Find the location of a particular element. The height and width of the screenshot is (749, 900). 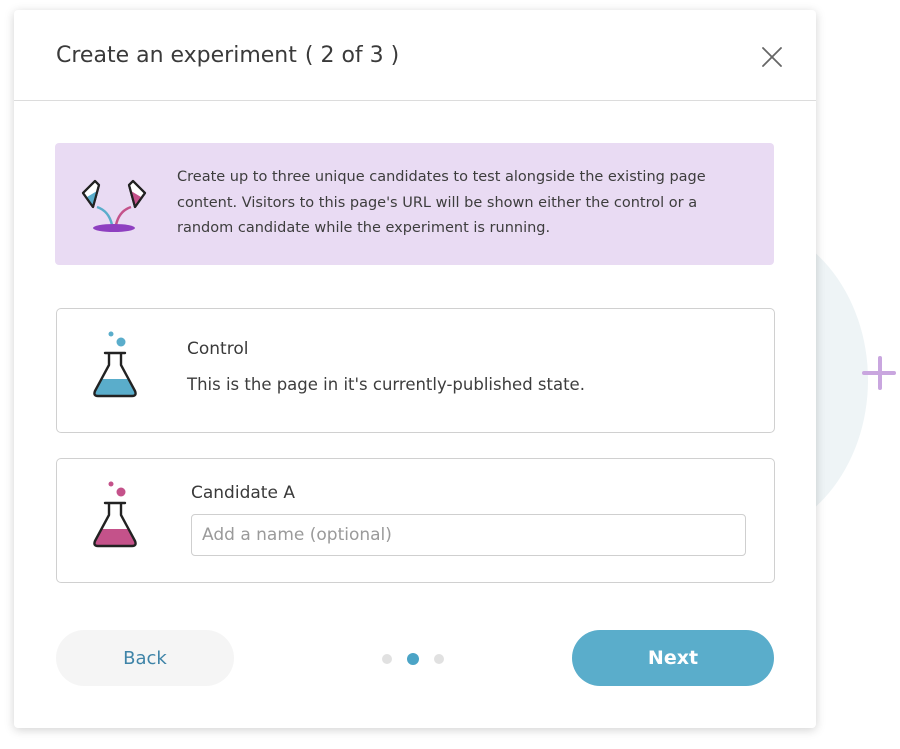

step-indicator-text: ( 2 of 3 ) is located at coordinates (352, 55).